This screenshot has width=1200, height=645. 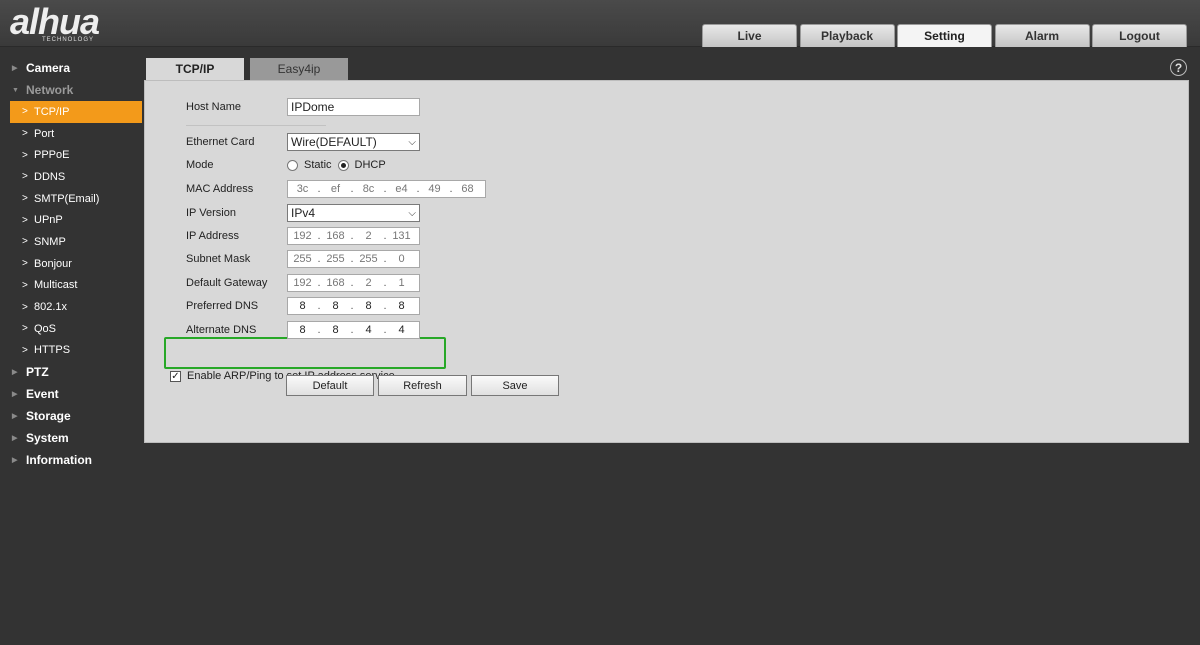 What do you see at coordinates (212, 236) in the screenshot?
I see `ip-address-label: IP Address` at bounding box center [212, 236].